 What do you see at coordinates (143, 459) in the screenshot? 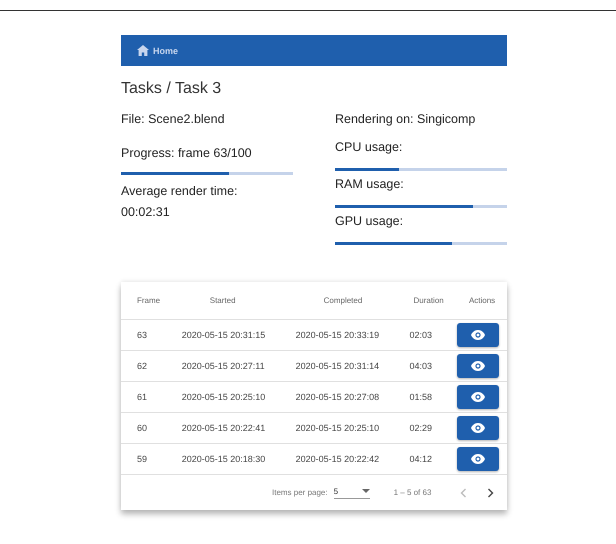
I see `table-cell: 59` at bounding box center [143, 459].